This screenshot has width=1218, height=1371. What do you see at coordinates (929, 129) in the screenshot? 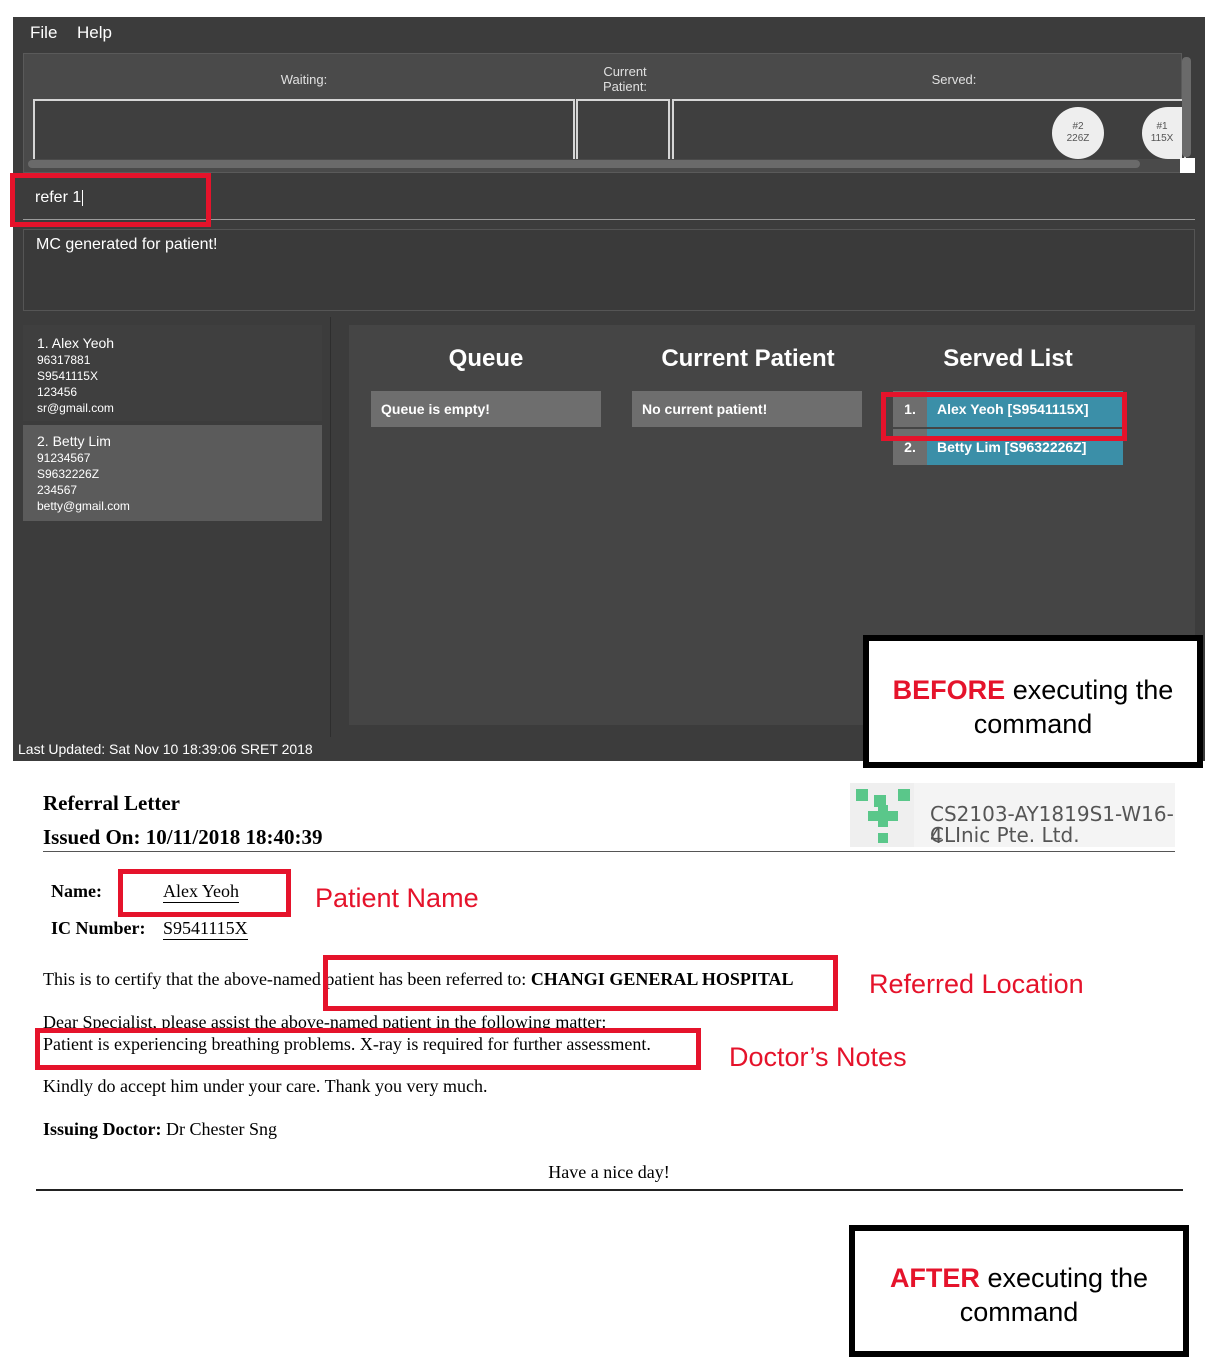
I see `served-box` at bounding box center [929, 129].